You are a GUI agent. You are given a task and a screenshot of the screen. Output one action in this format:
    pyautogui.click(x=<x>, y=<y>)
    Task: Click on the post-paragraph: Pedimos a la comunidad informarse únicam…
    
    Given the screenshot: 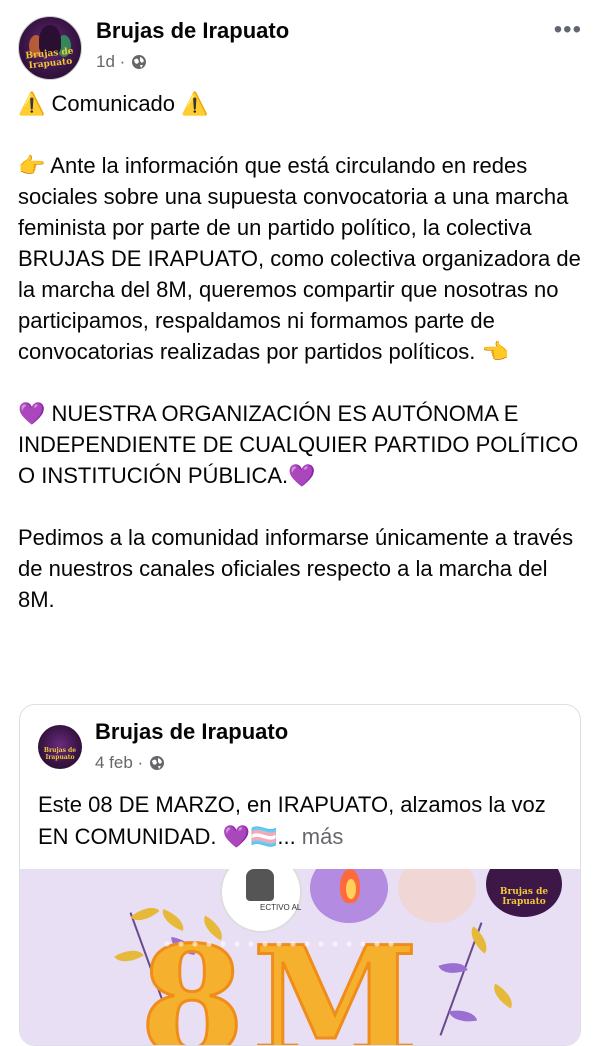 What is the action you would take?
    pyautogui.click(x=296, y=568)
    